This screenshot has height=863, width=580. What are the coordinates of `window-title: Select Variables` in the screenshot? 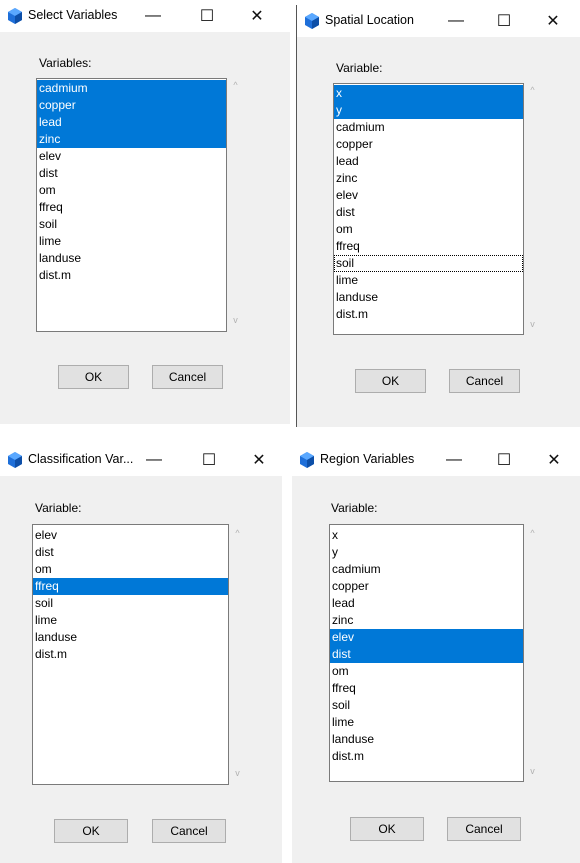 It's located at (73, 15).